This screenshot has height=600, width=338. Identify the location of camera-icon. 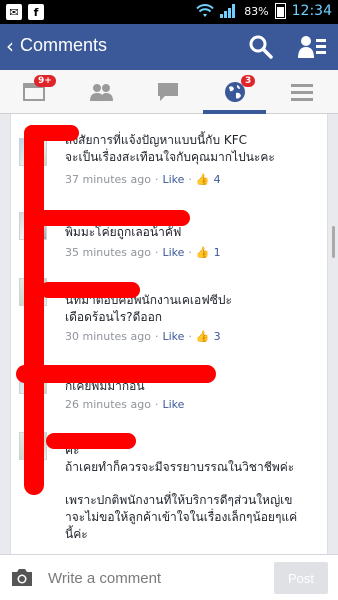
(22, 577).